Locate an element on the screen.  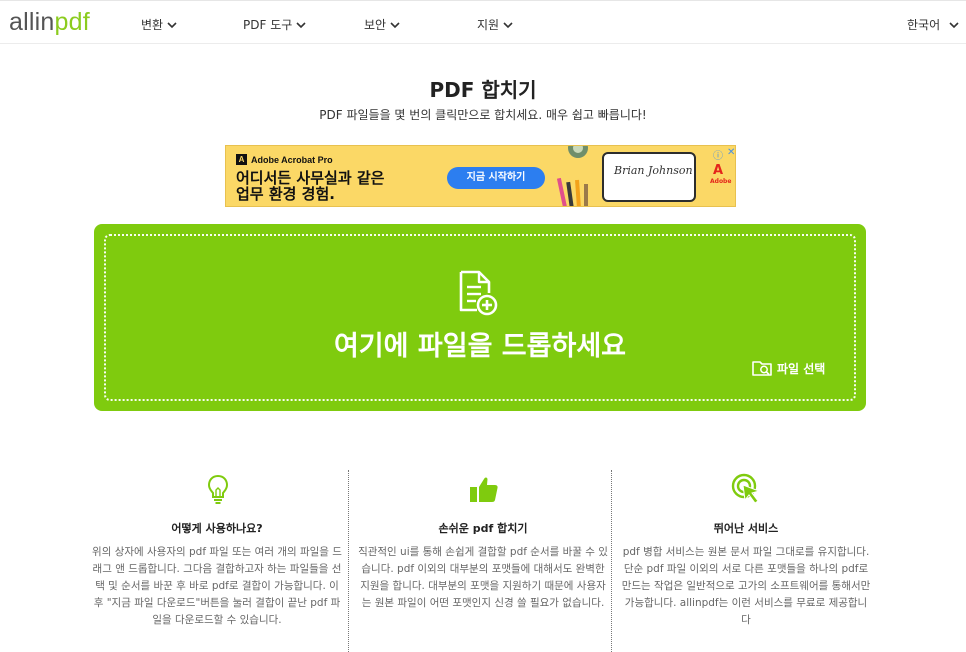
select-file-label: 파일 선택 is located at coordinates (801, 368).